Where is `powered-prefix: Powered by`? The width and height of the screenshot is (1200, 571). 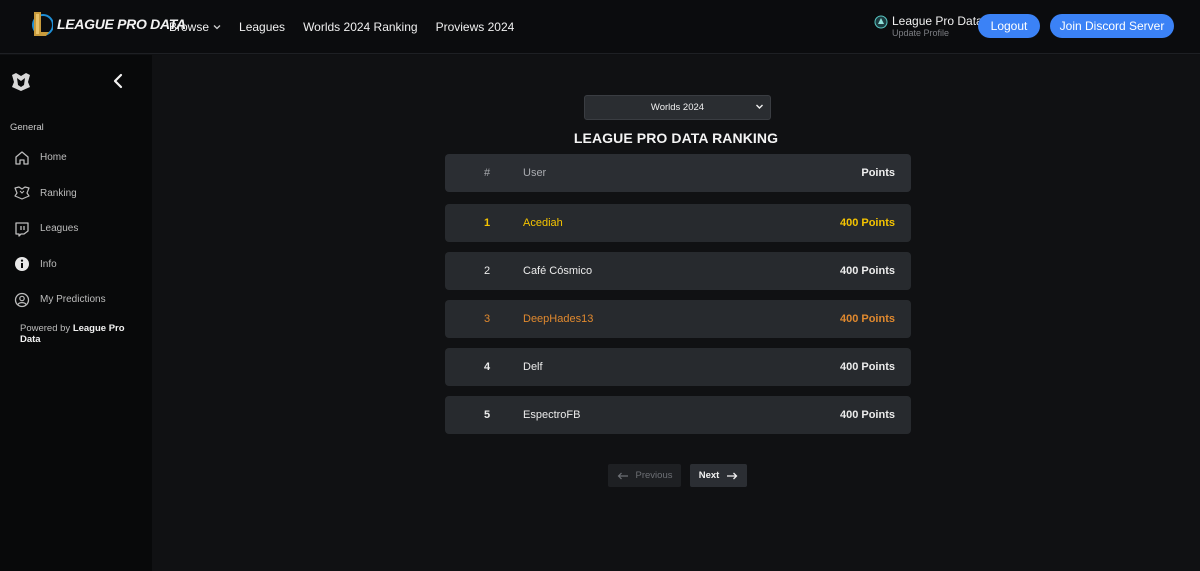
powered-prefix: Powered by is located at coordinates (46, 328).